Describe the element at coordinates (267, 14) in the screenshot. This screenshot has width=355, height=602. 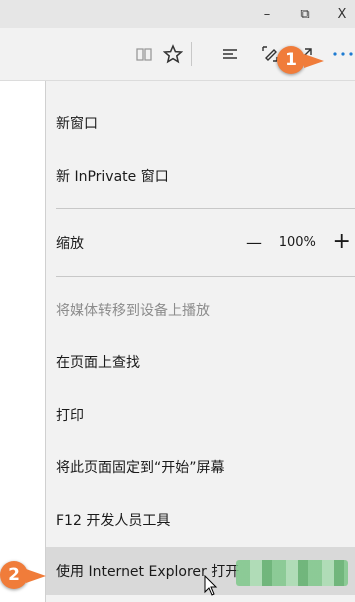
I see `minimize-icon: –` at that location.